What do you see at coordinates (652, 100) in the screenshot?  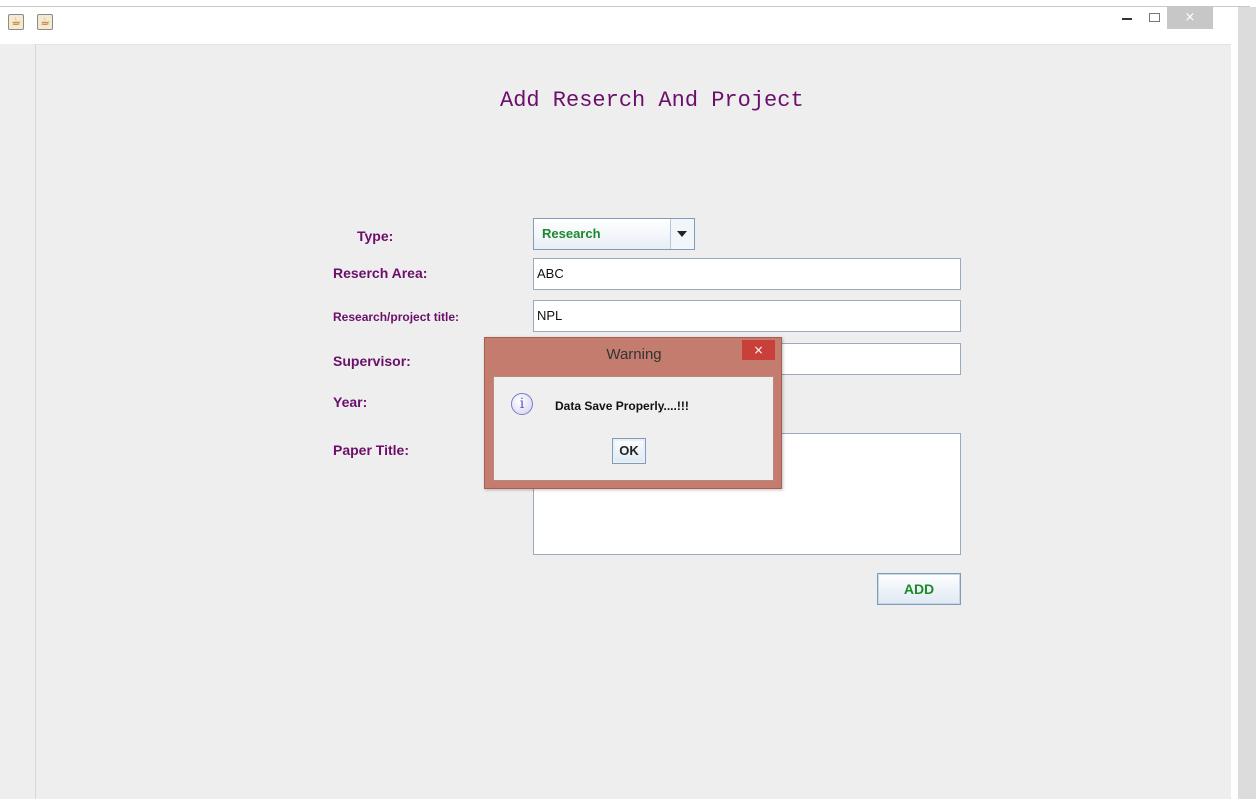 I see `page-title: Add Reserch And Project` at bounding box center [652, 100].